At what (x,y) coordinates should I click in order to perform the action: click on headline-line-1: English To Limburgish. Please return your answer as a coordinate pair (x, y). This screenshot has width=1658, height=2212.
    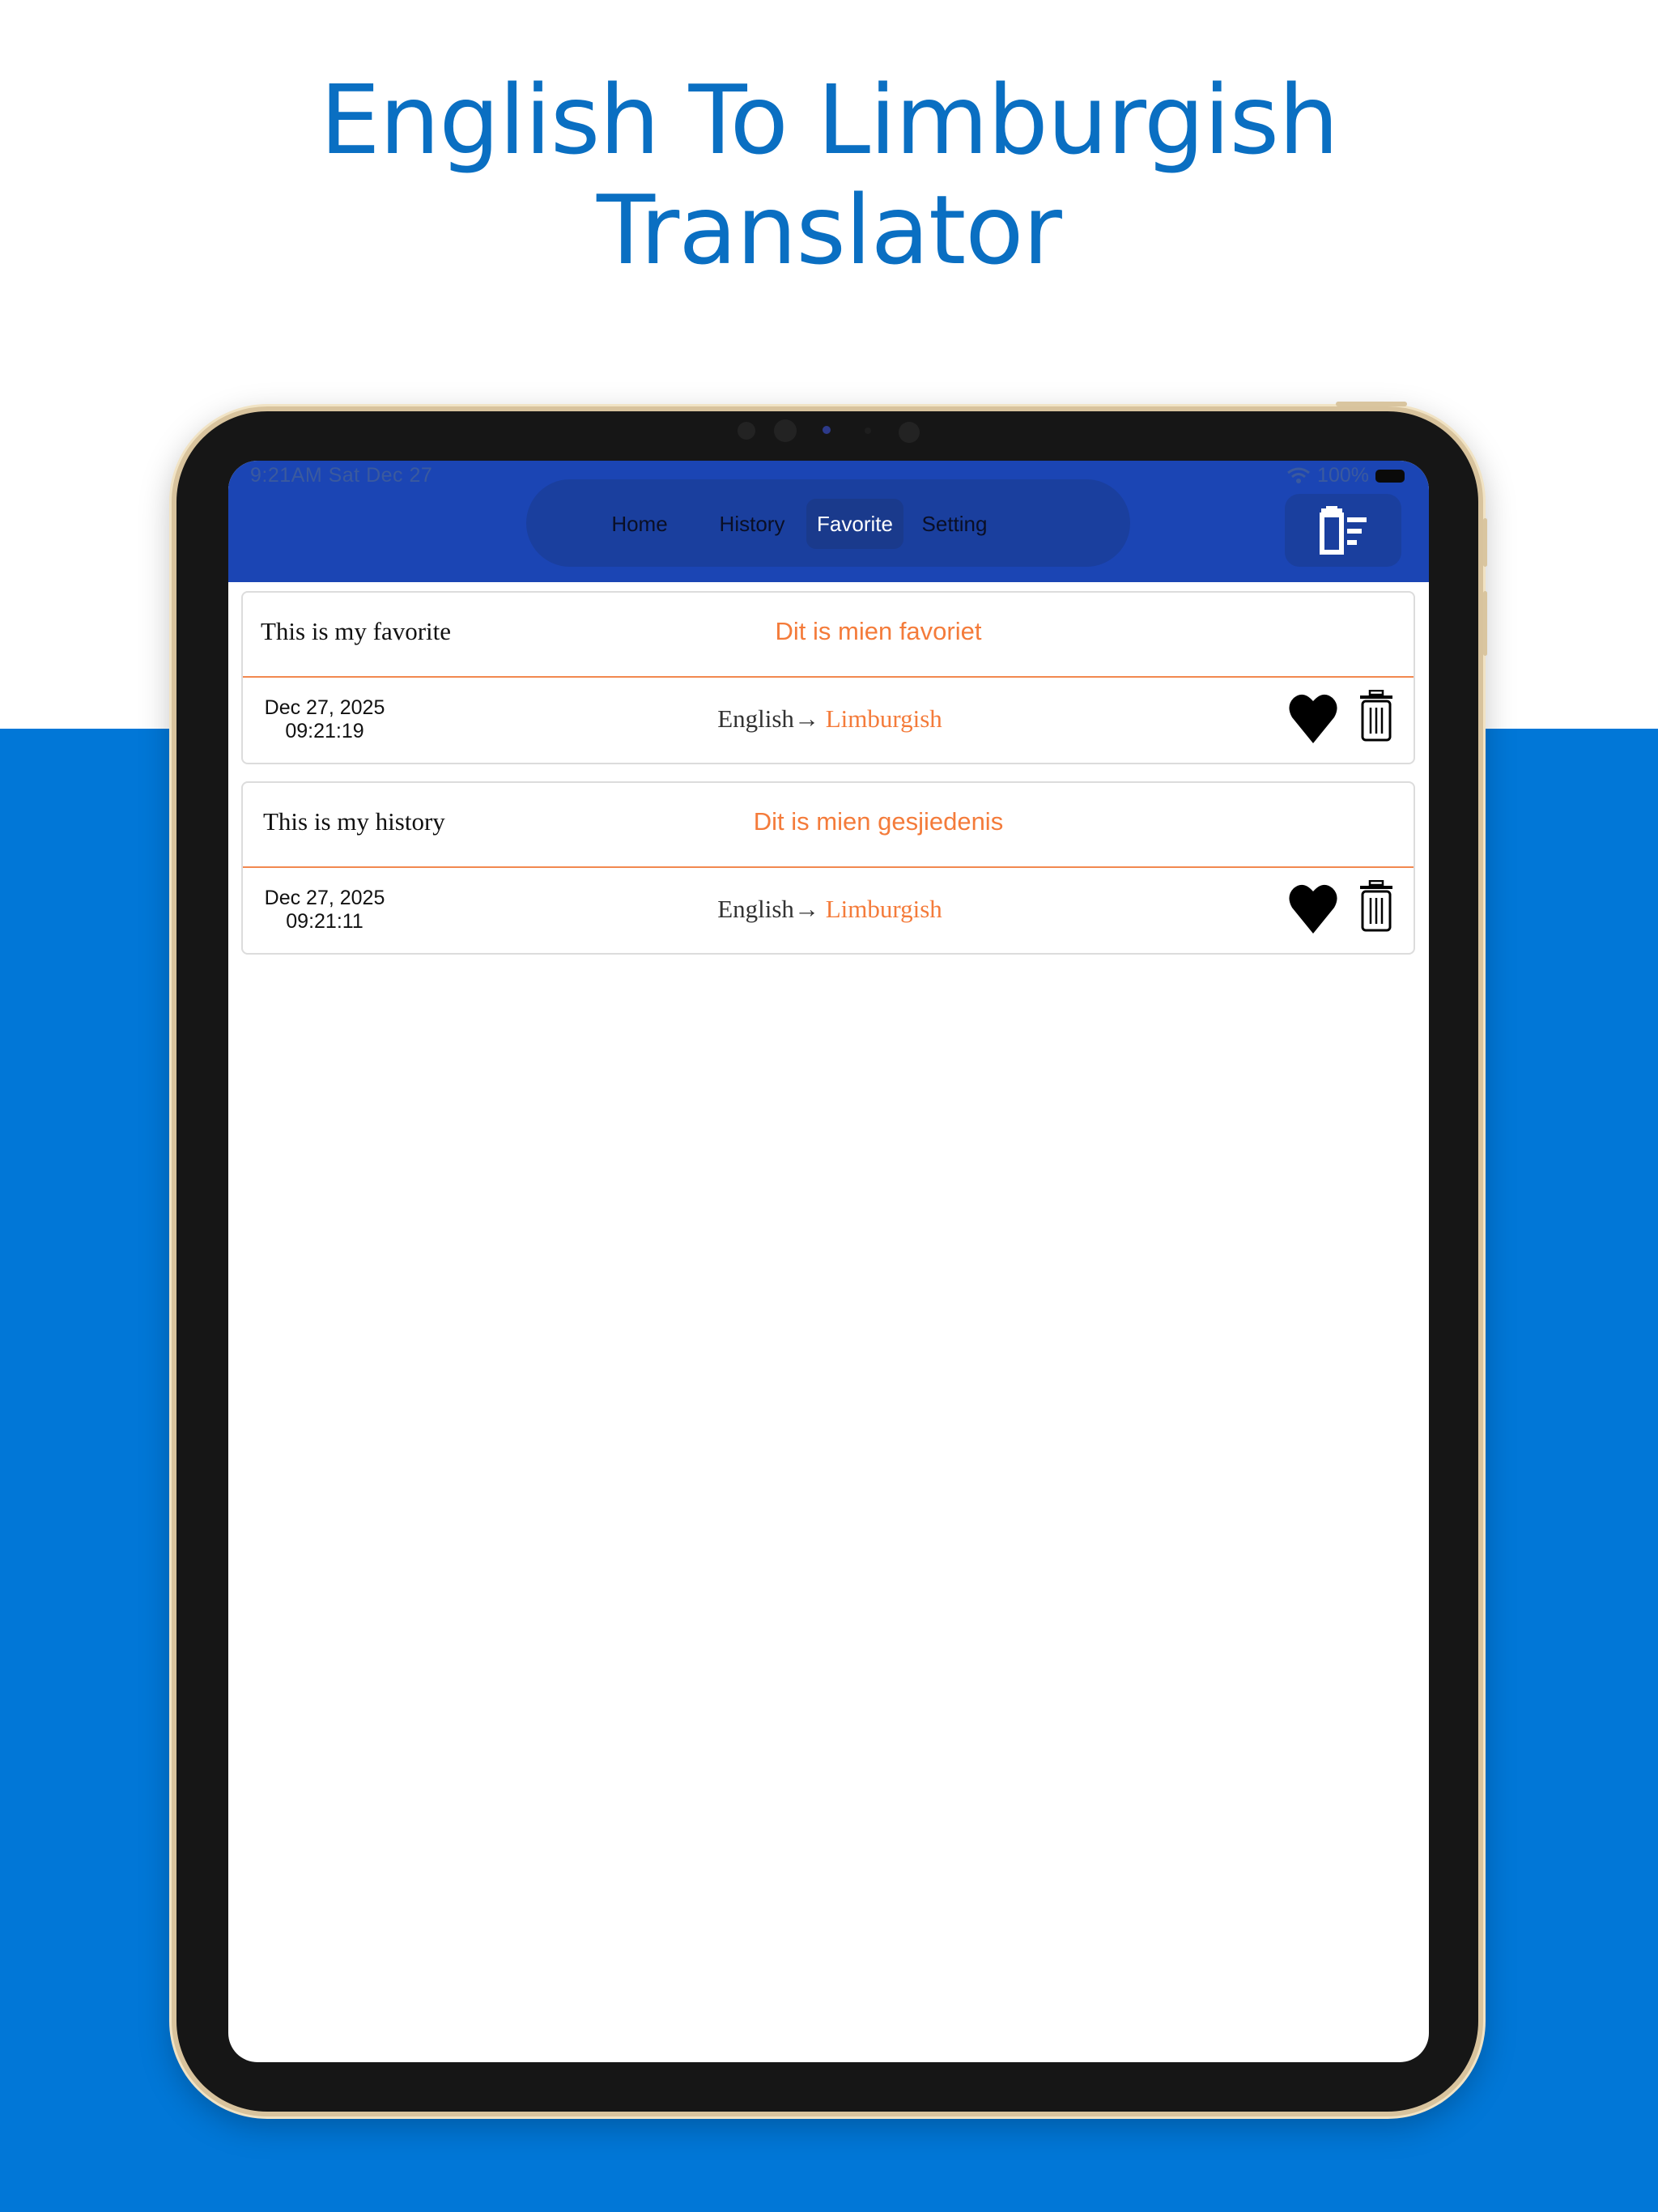
    Looking at the image, I should click on (829, 120).